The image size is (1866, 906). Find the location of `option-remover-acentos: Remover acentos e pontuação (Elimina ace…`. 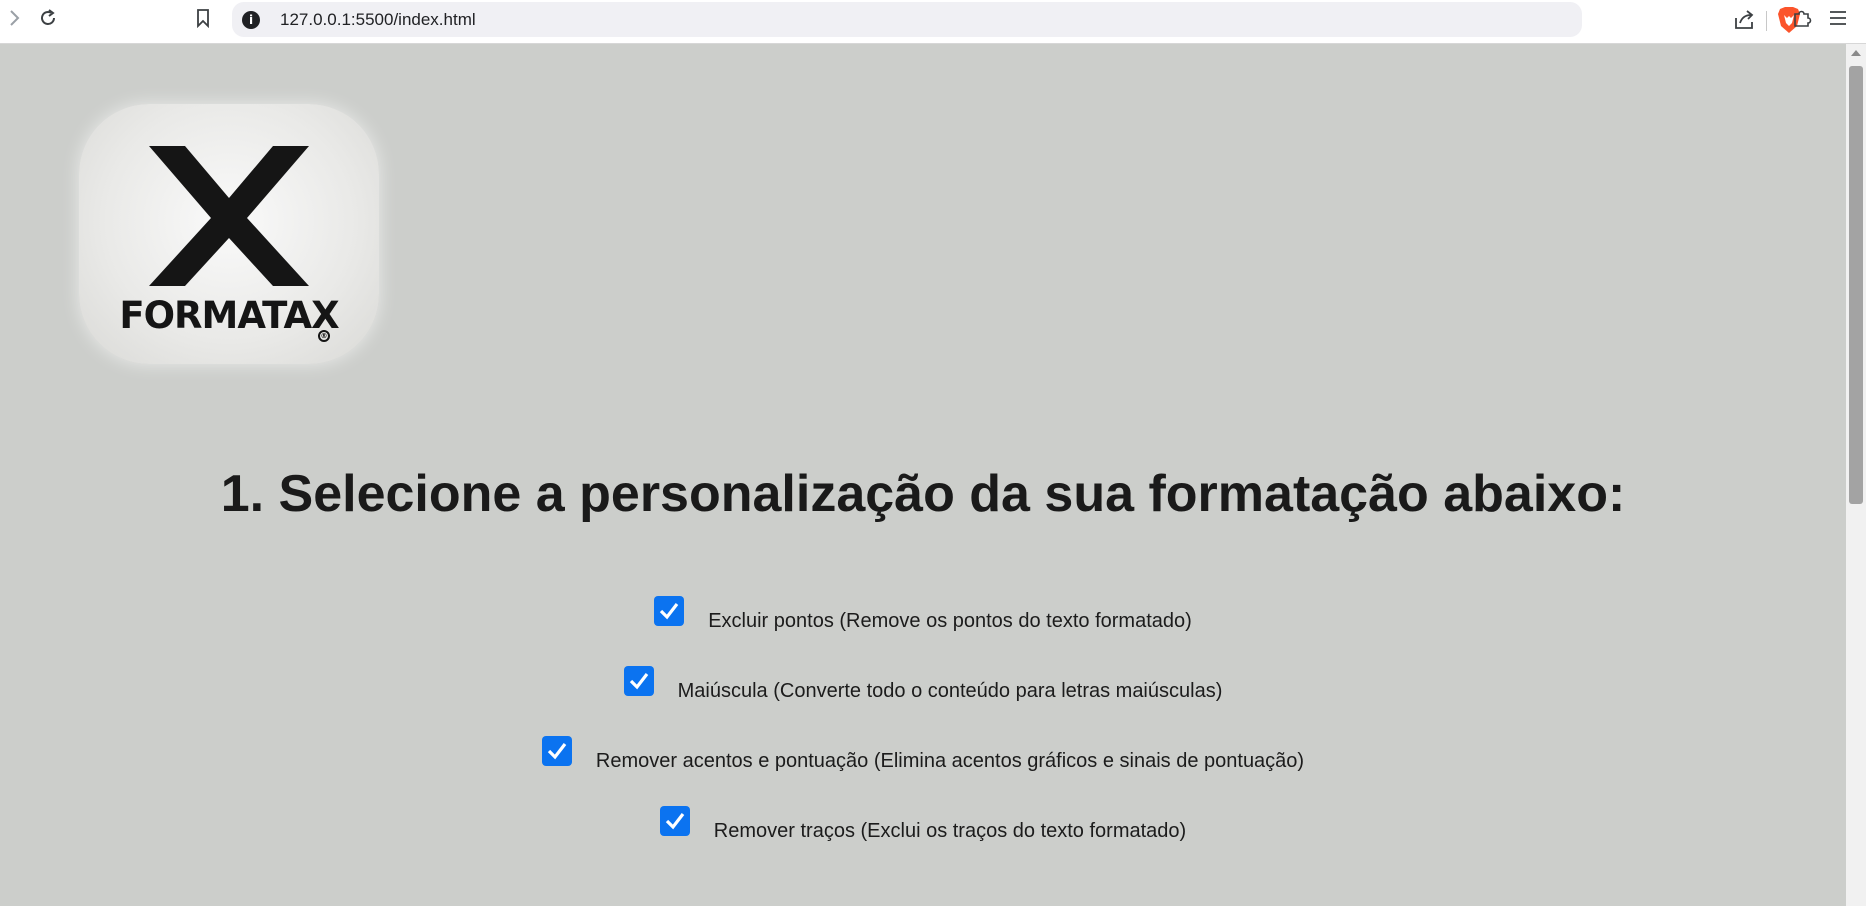

option-remover-acentos: Remover acentos e pontuação (Elimina ace… is located at coordinates (923, 757).